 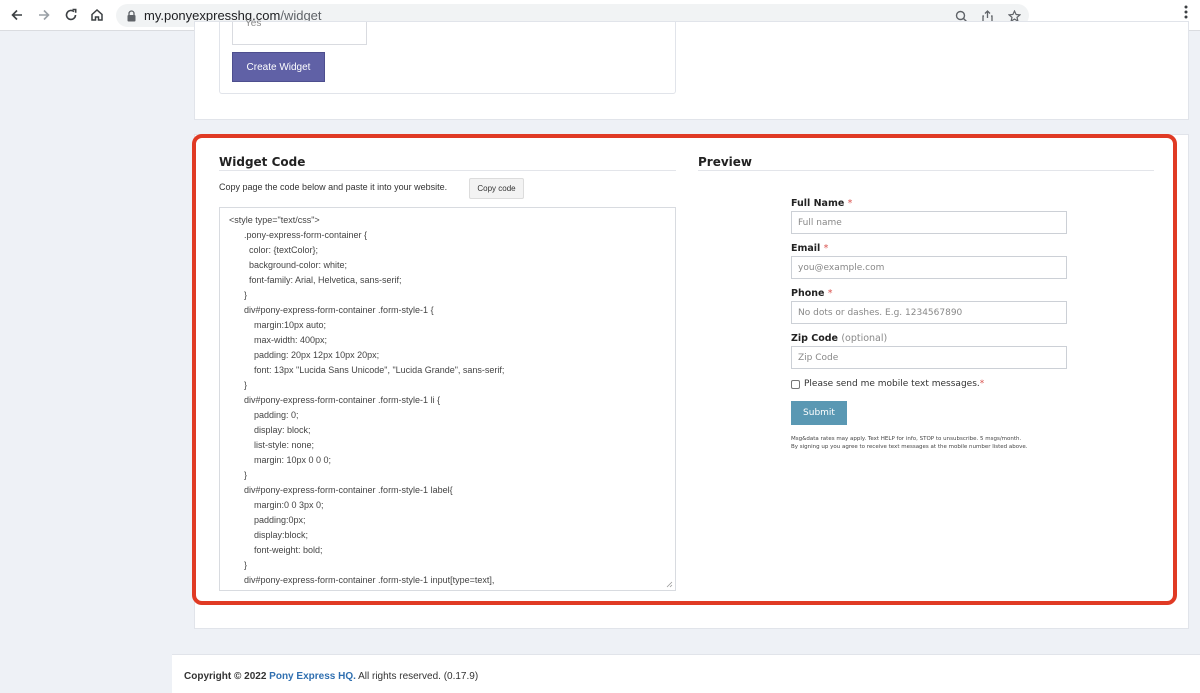 What do you see at coordinates (806, 248) in the screenshot?
I see `email-label-text: Email` at bounding box center [806, 248].